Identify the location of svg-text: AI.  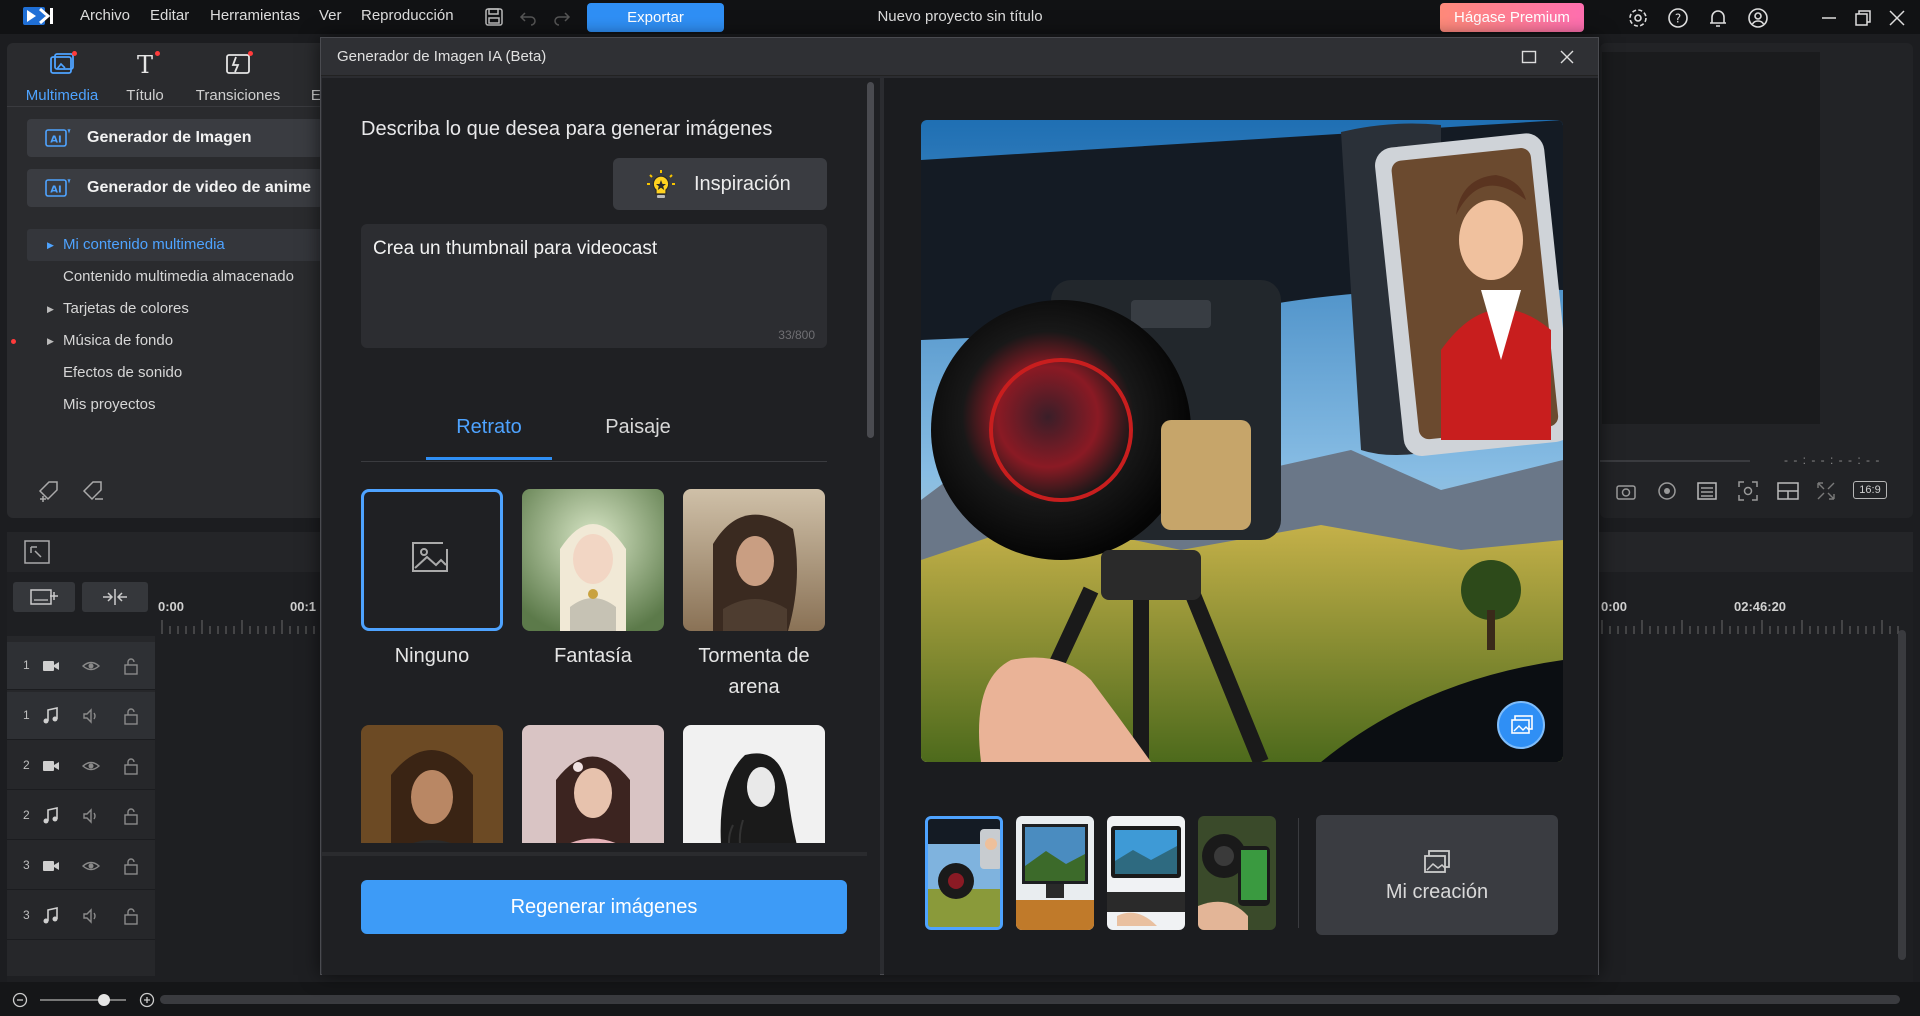
(55, 140).